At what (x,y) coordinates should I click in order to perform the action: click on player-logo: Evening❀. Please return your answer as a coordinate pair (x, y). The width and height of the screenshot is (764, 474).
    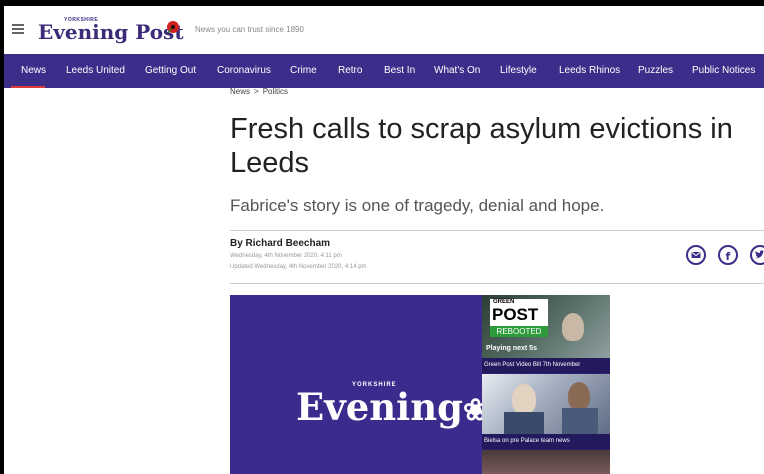
    Looking at the image, I should click on (392, 407).